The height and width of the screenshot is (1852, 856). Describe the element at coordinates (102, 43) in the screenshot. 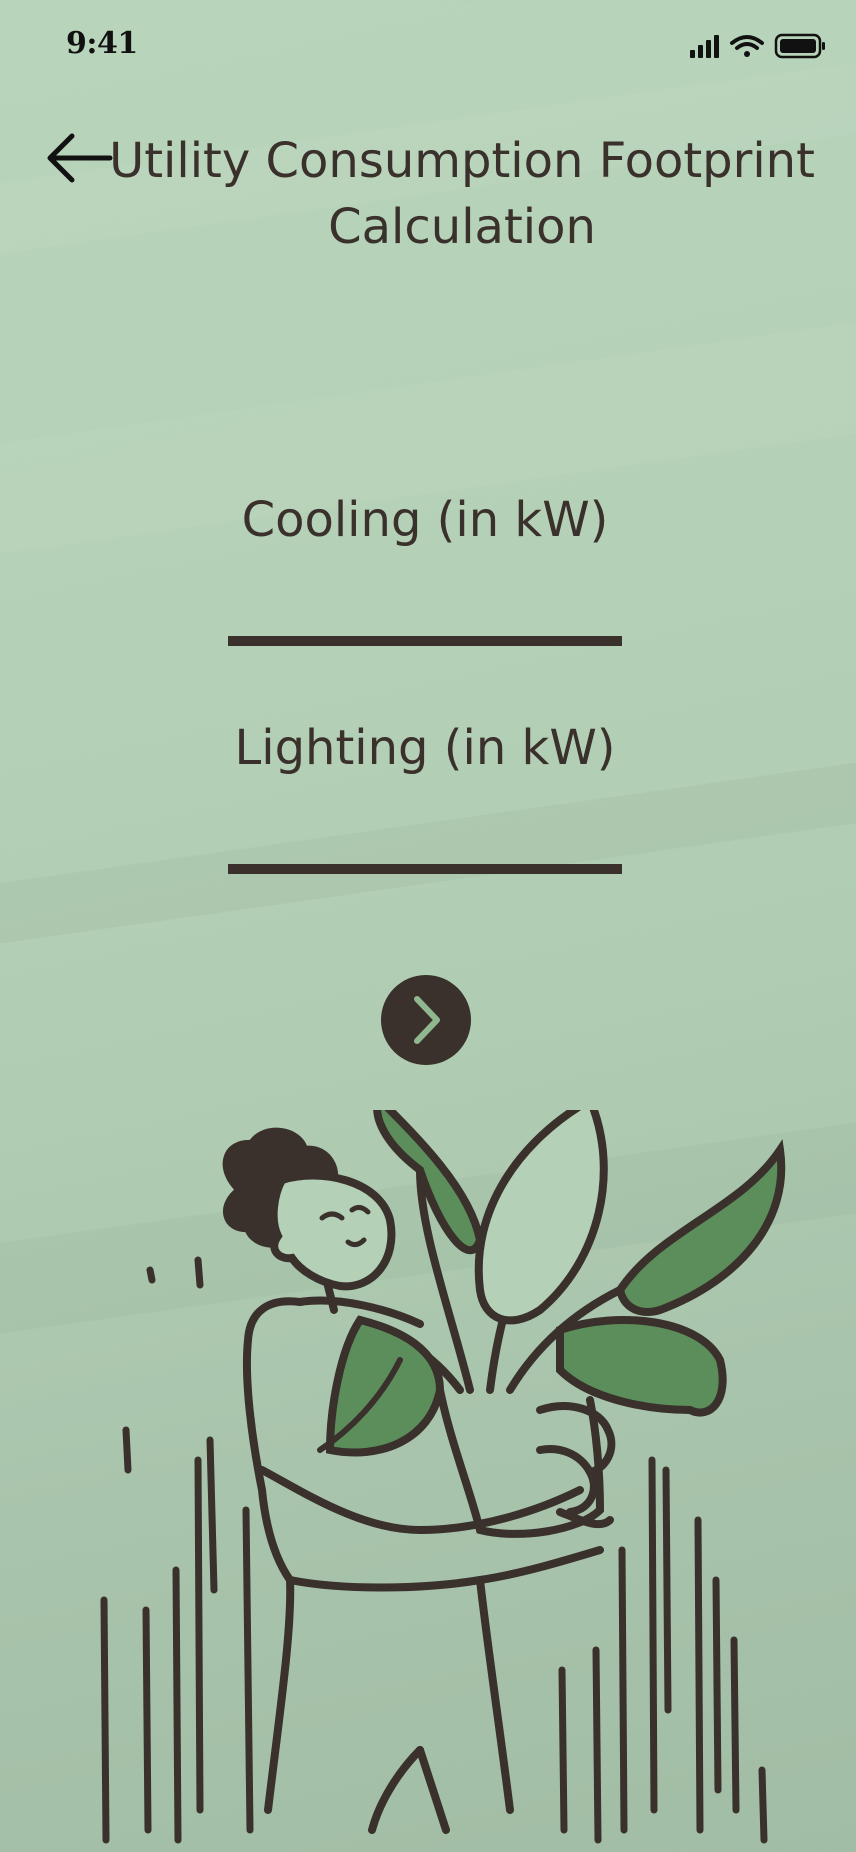

I see `status-time: 9:41` at that location.